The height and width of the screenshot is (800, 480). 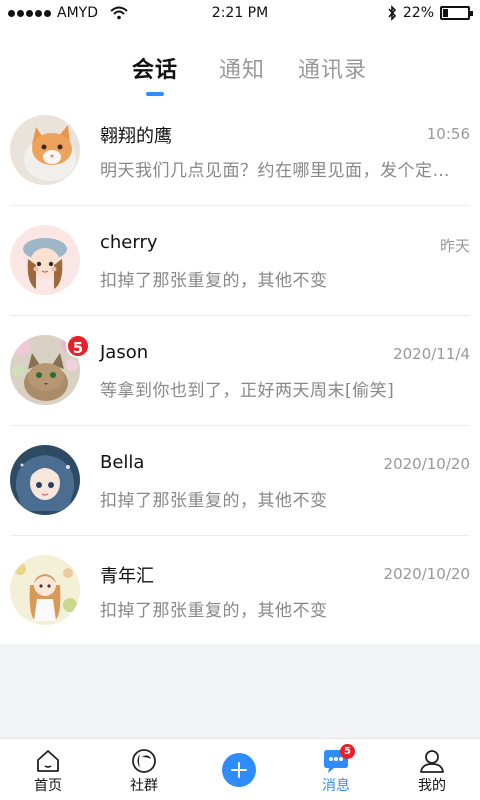 I want to click on tab-conversations: 会话, so click(x=155, y=68).